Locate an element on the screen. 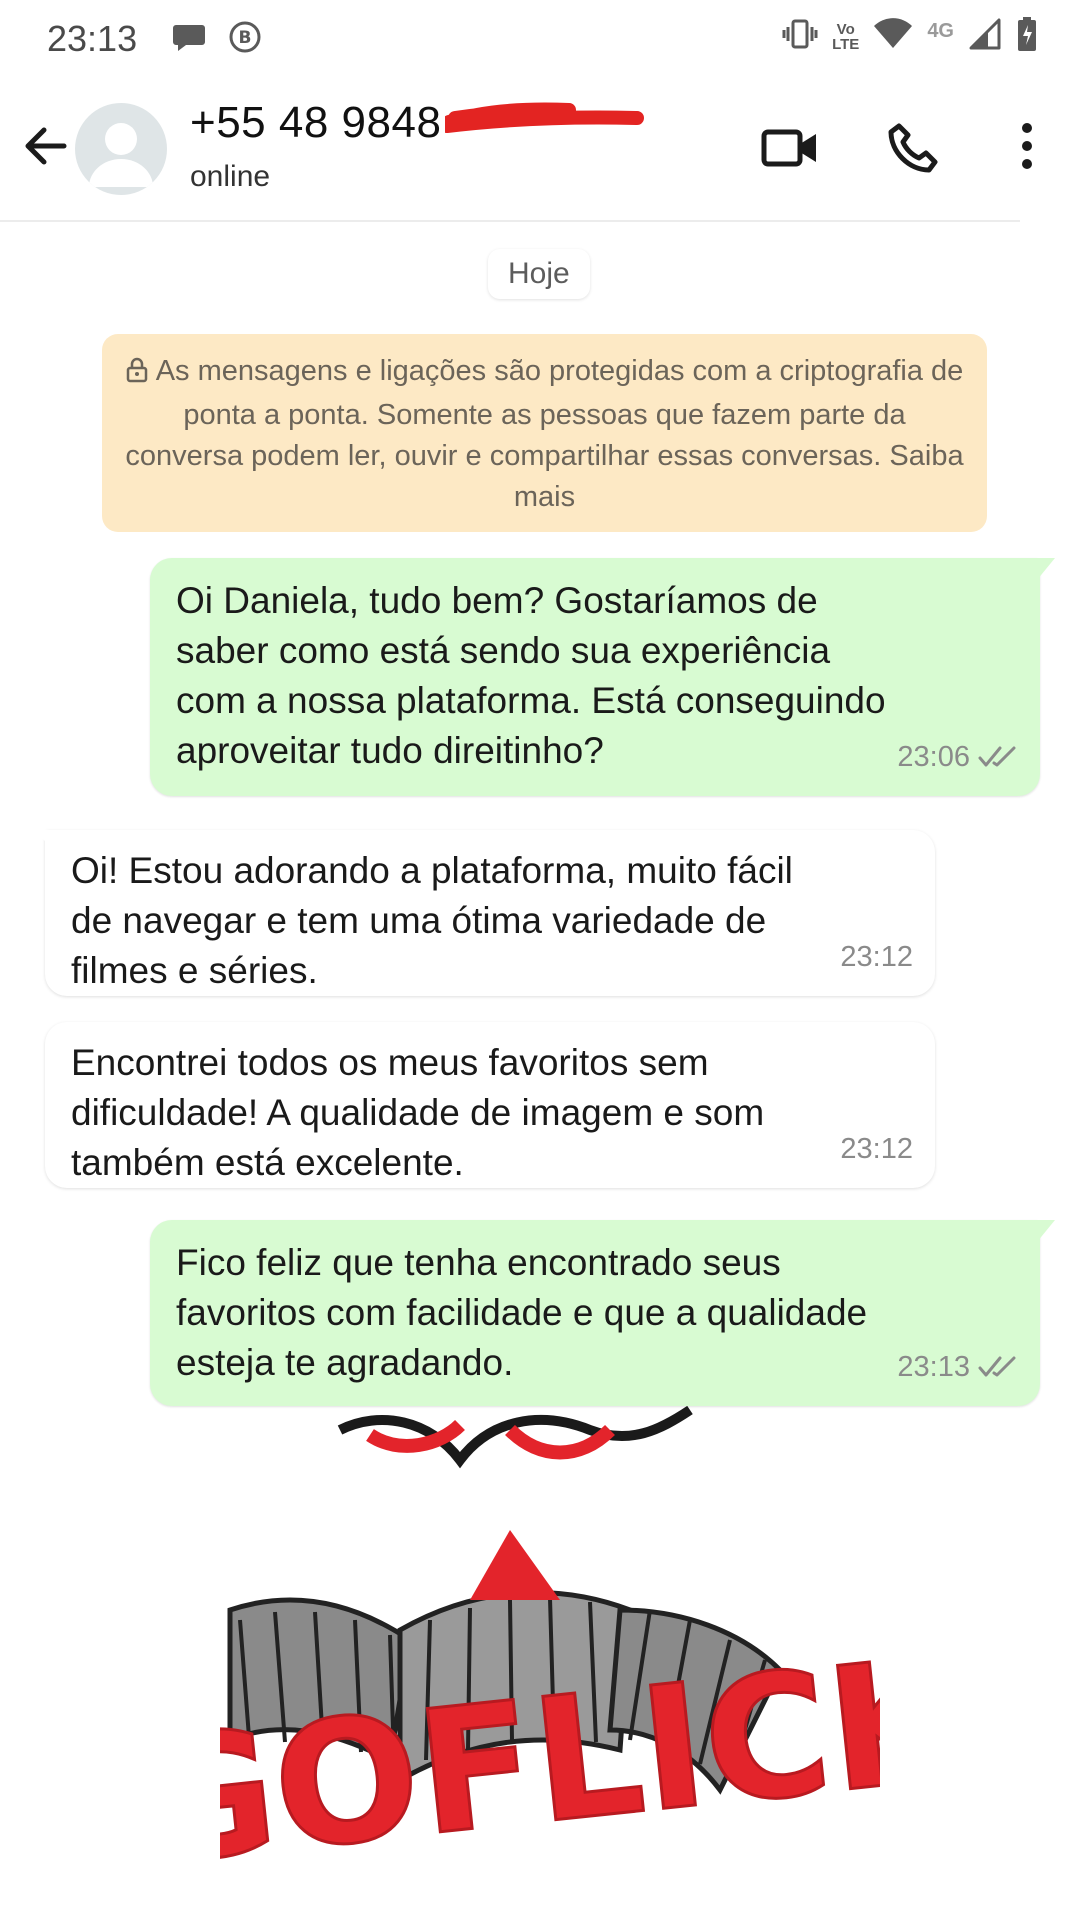  back-button is located at coordinates (46, 146).